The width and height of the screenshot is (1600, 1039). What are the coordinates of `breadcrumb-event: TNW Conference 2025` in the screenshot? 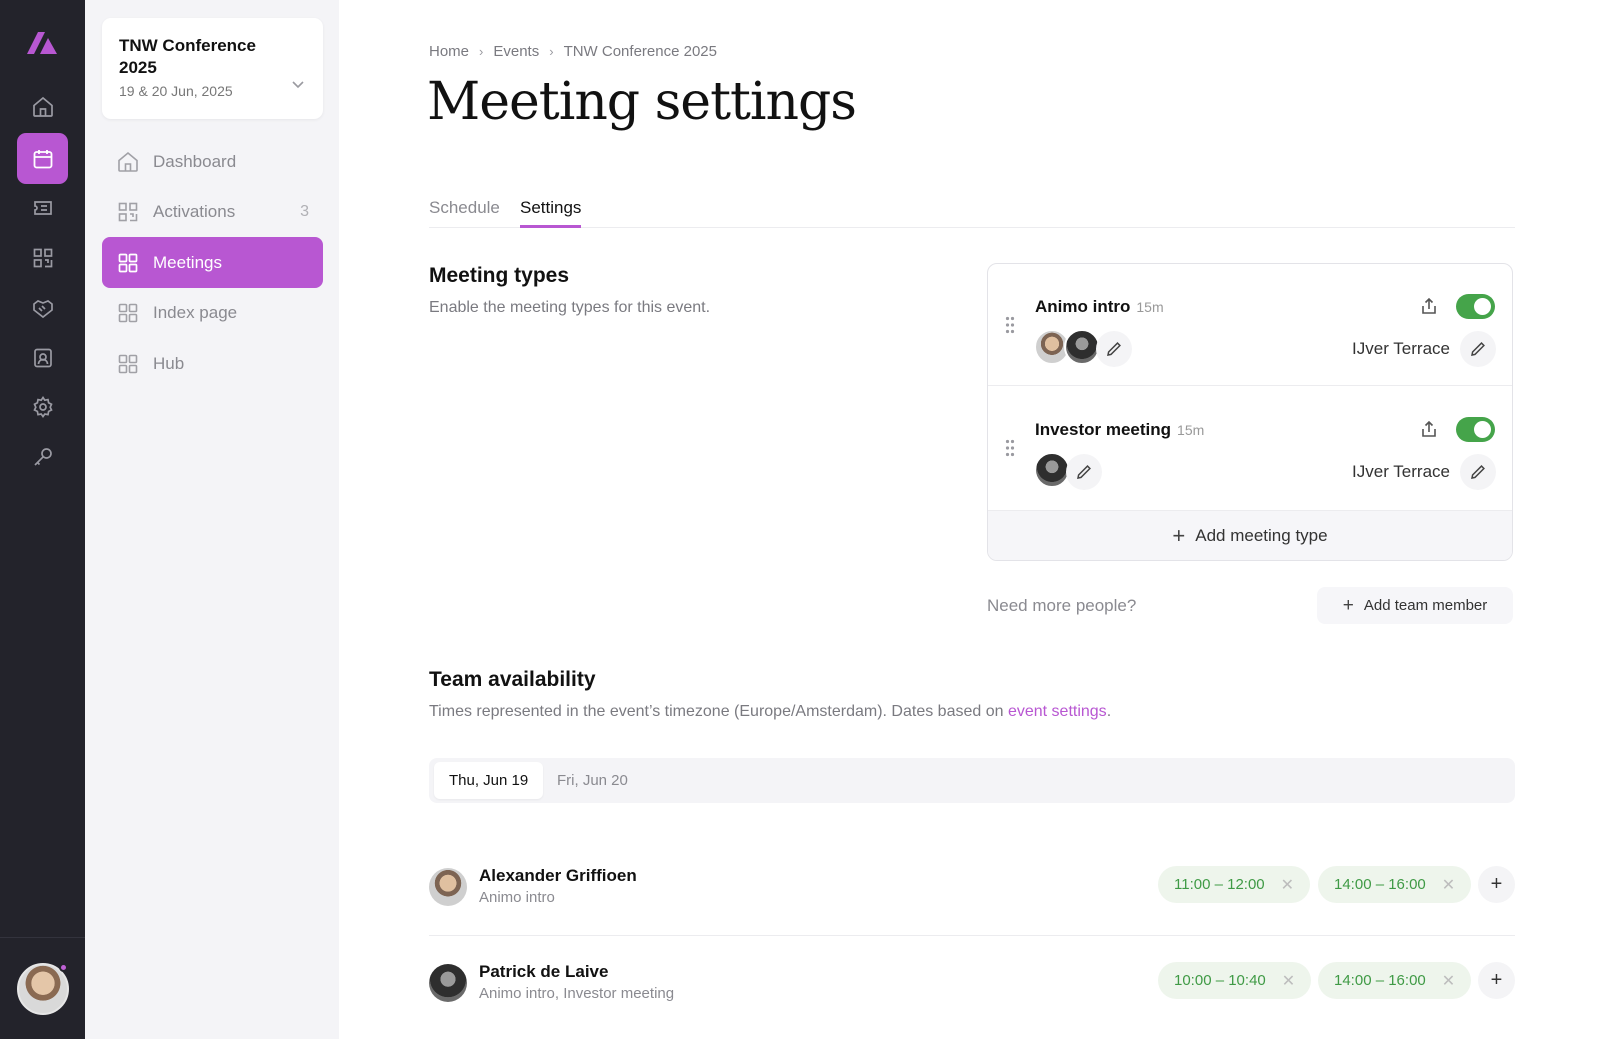 It's located at (640, 51).